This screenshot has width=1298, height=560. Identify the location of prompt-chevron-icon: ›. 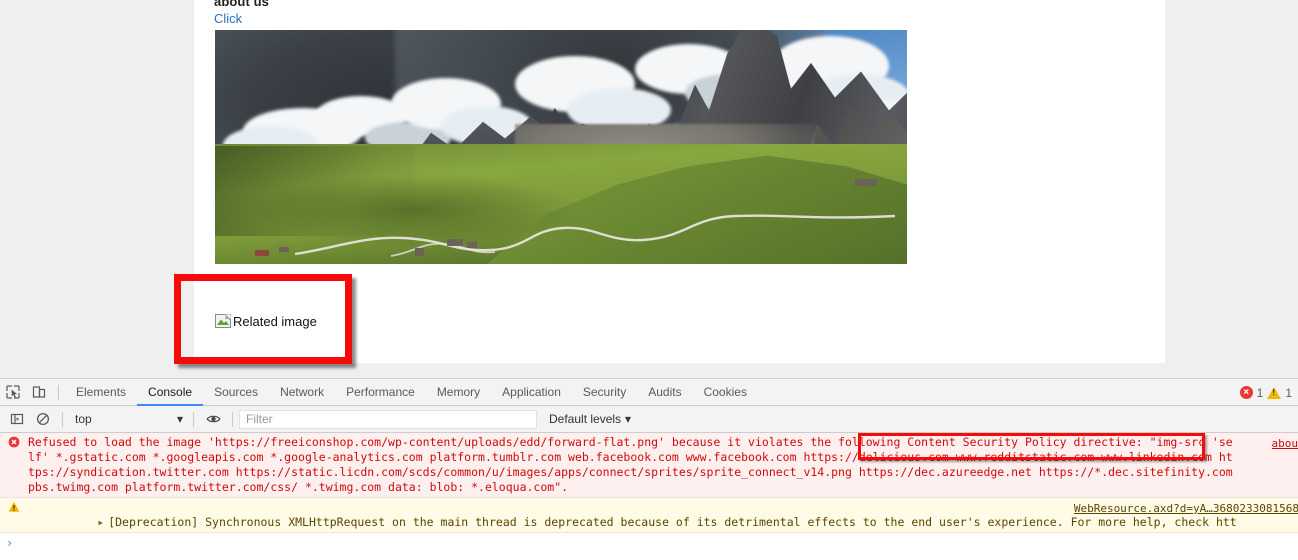
(10, 542).